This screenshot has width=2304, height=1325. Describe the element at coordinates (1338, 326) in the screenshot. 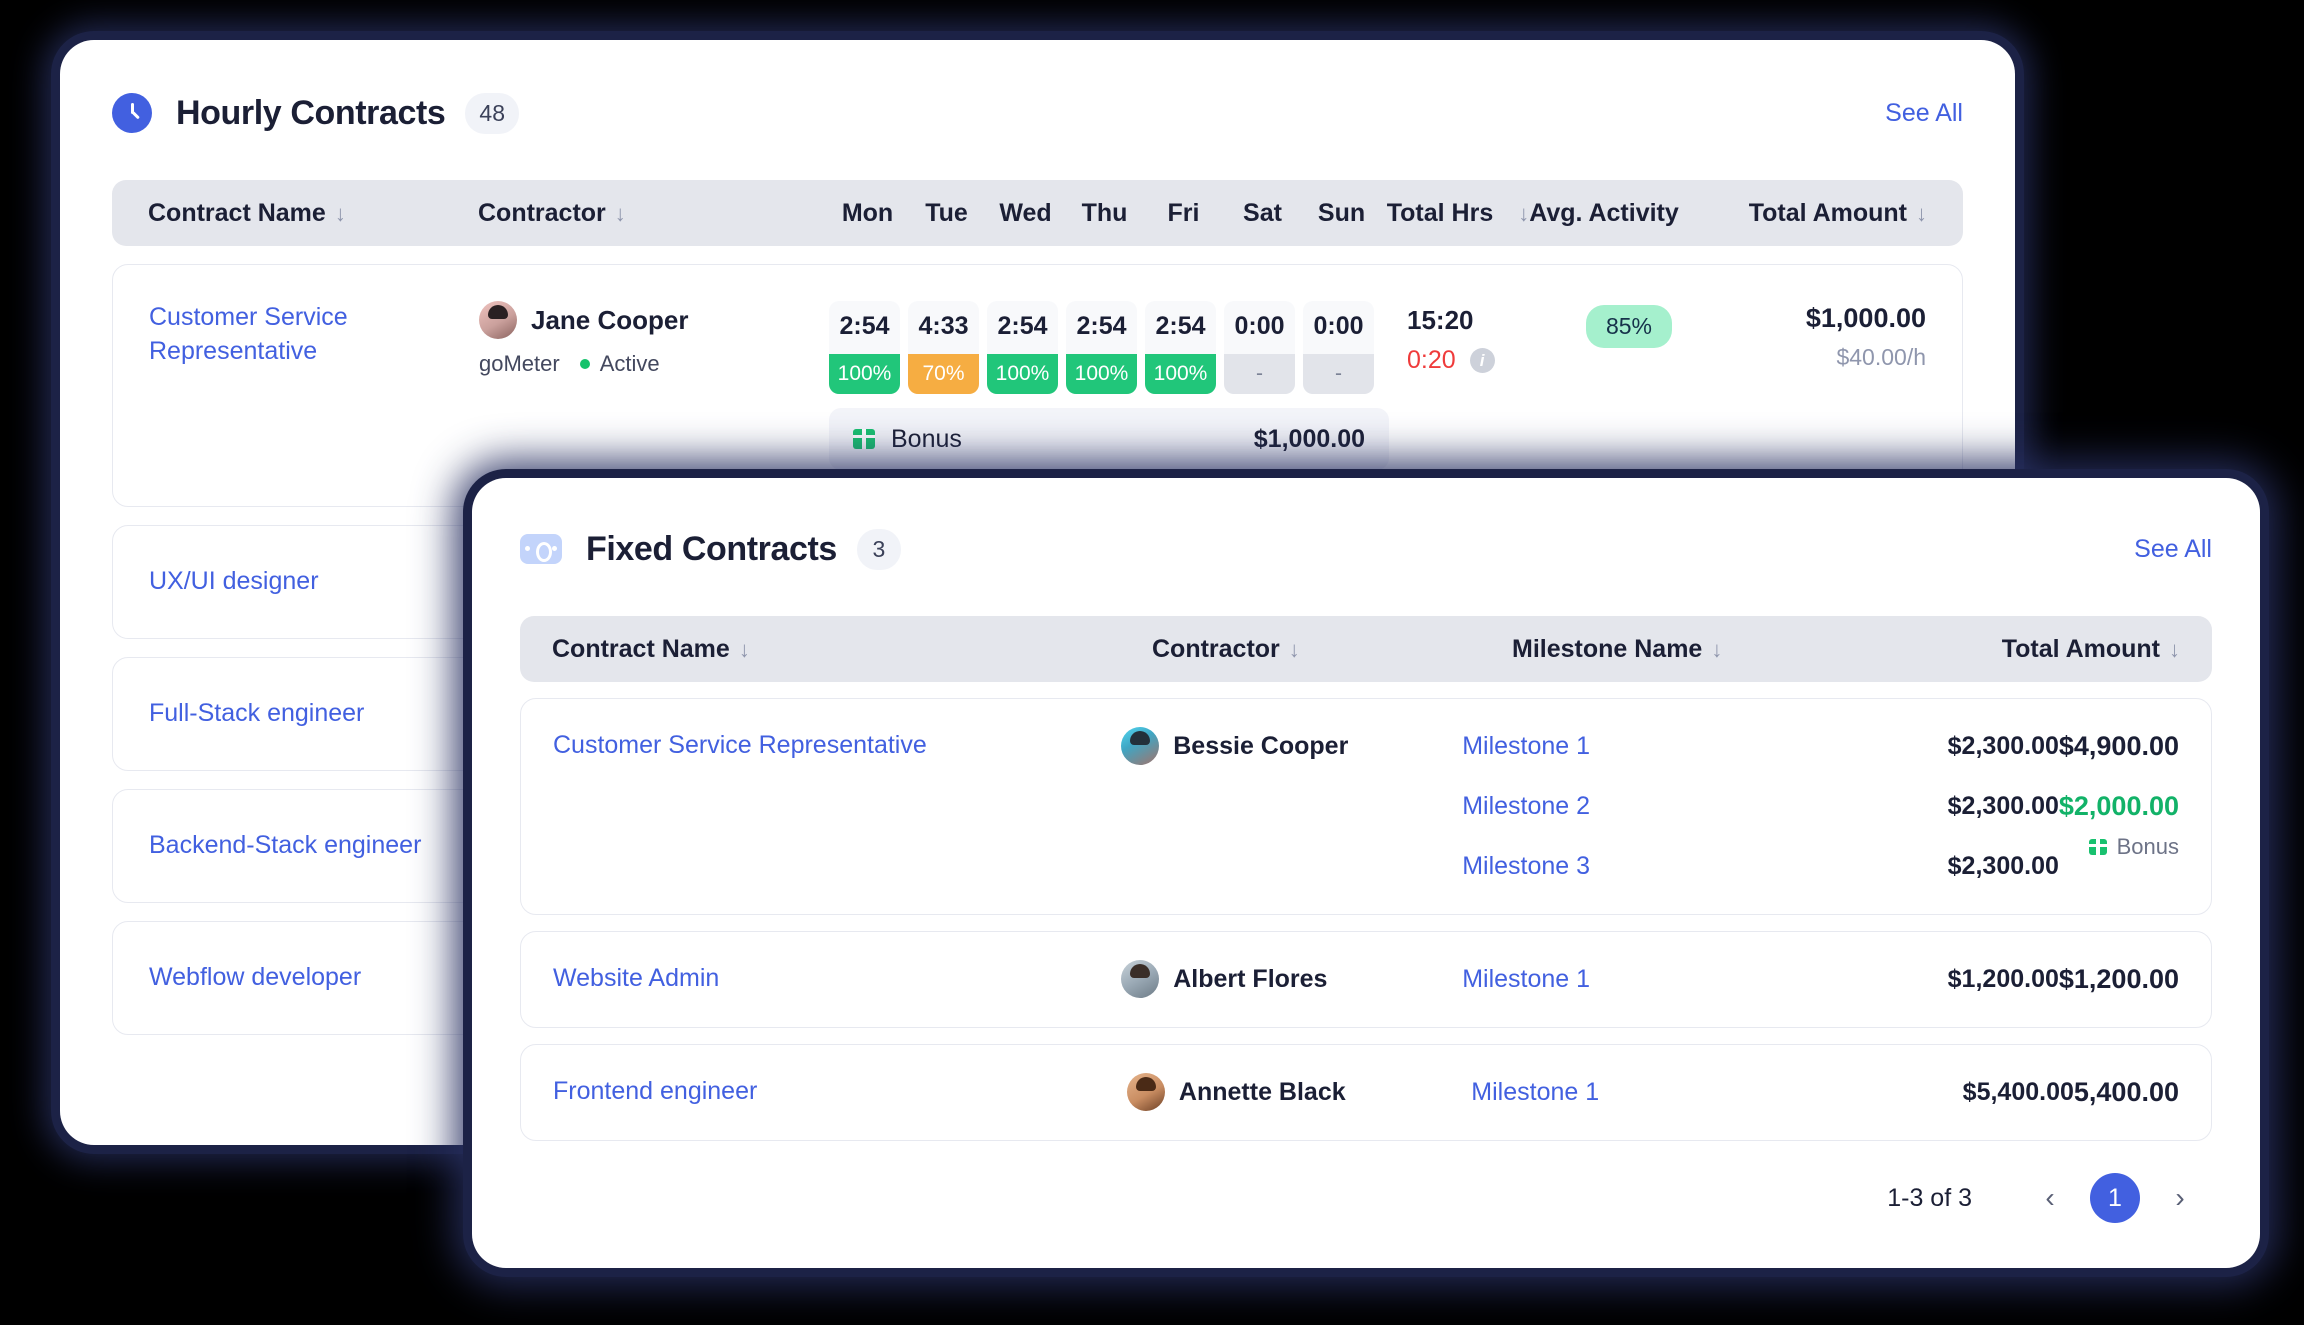

I see `day-time: 0:00` at that location.